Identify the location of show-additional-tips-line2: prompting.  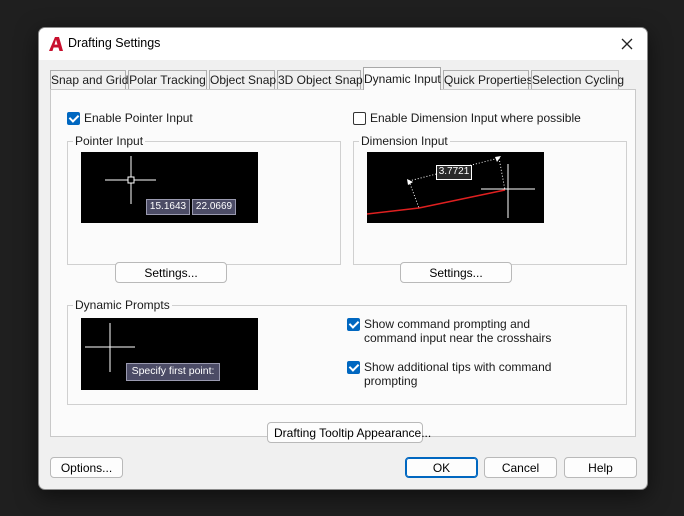
(391, 381).